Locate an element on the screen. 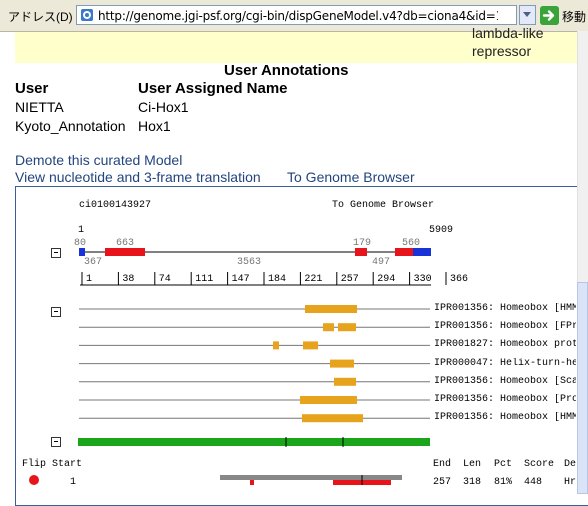 The height and width of the screenshot is (506, 588). domain-label: IPR001356: Homeobox [FPr is located at coordinates (505, 326).